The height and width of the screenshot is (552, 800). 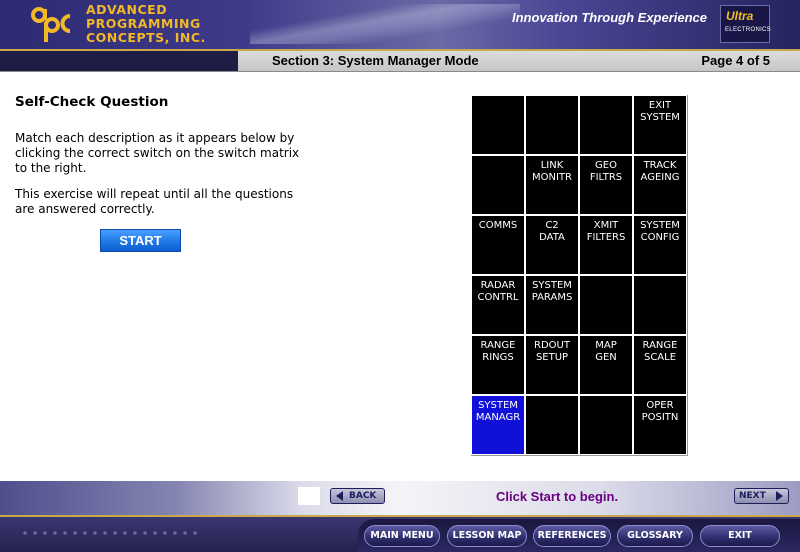 What do you see at coordinates (498, 417) in the screenshot?
I see `switch-label-line: MANAGR` at bounding box center [498, 417].